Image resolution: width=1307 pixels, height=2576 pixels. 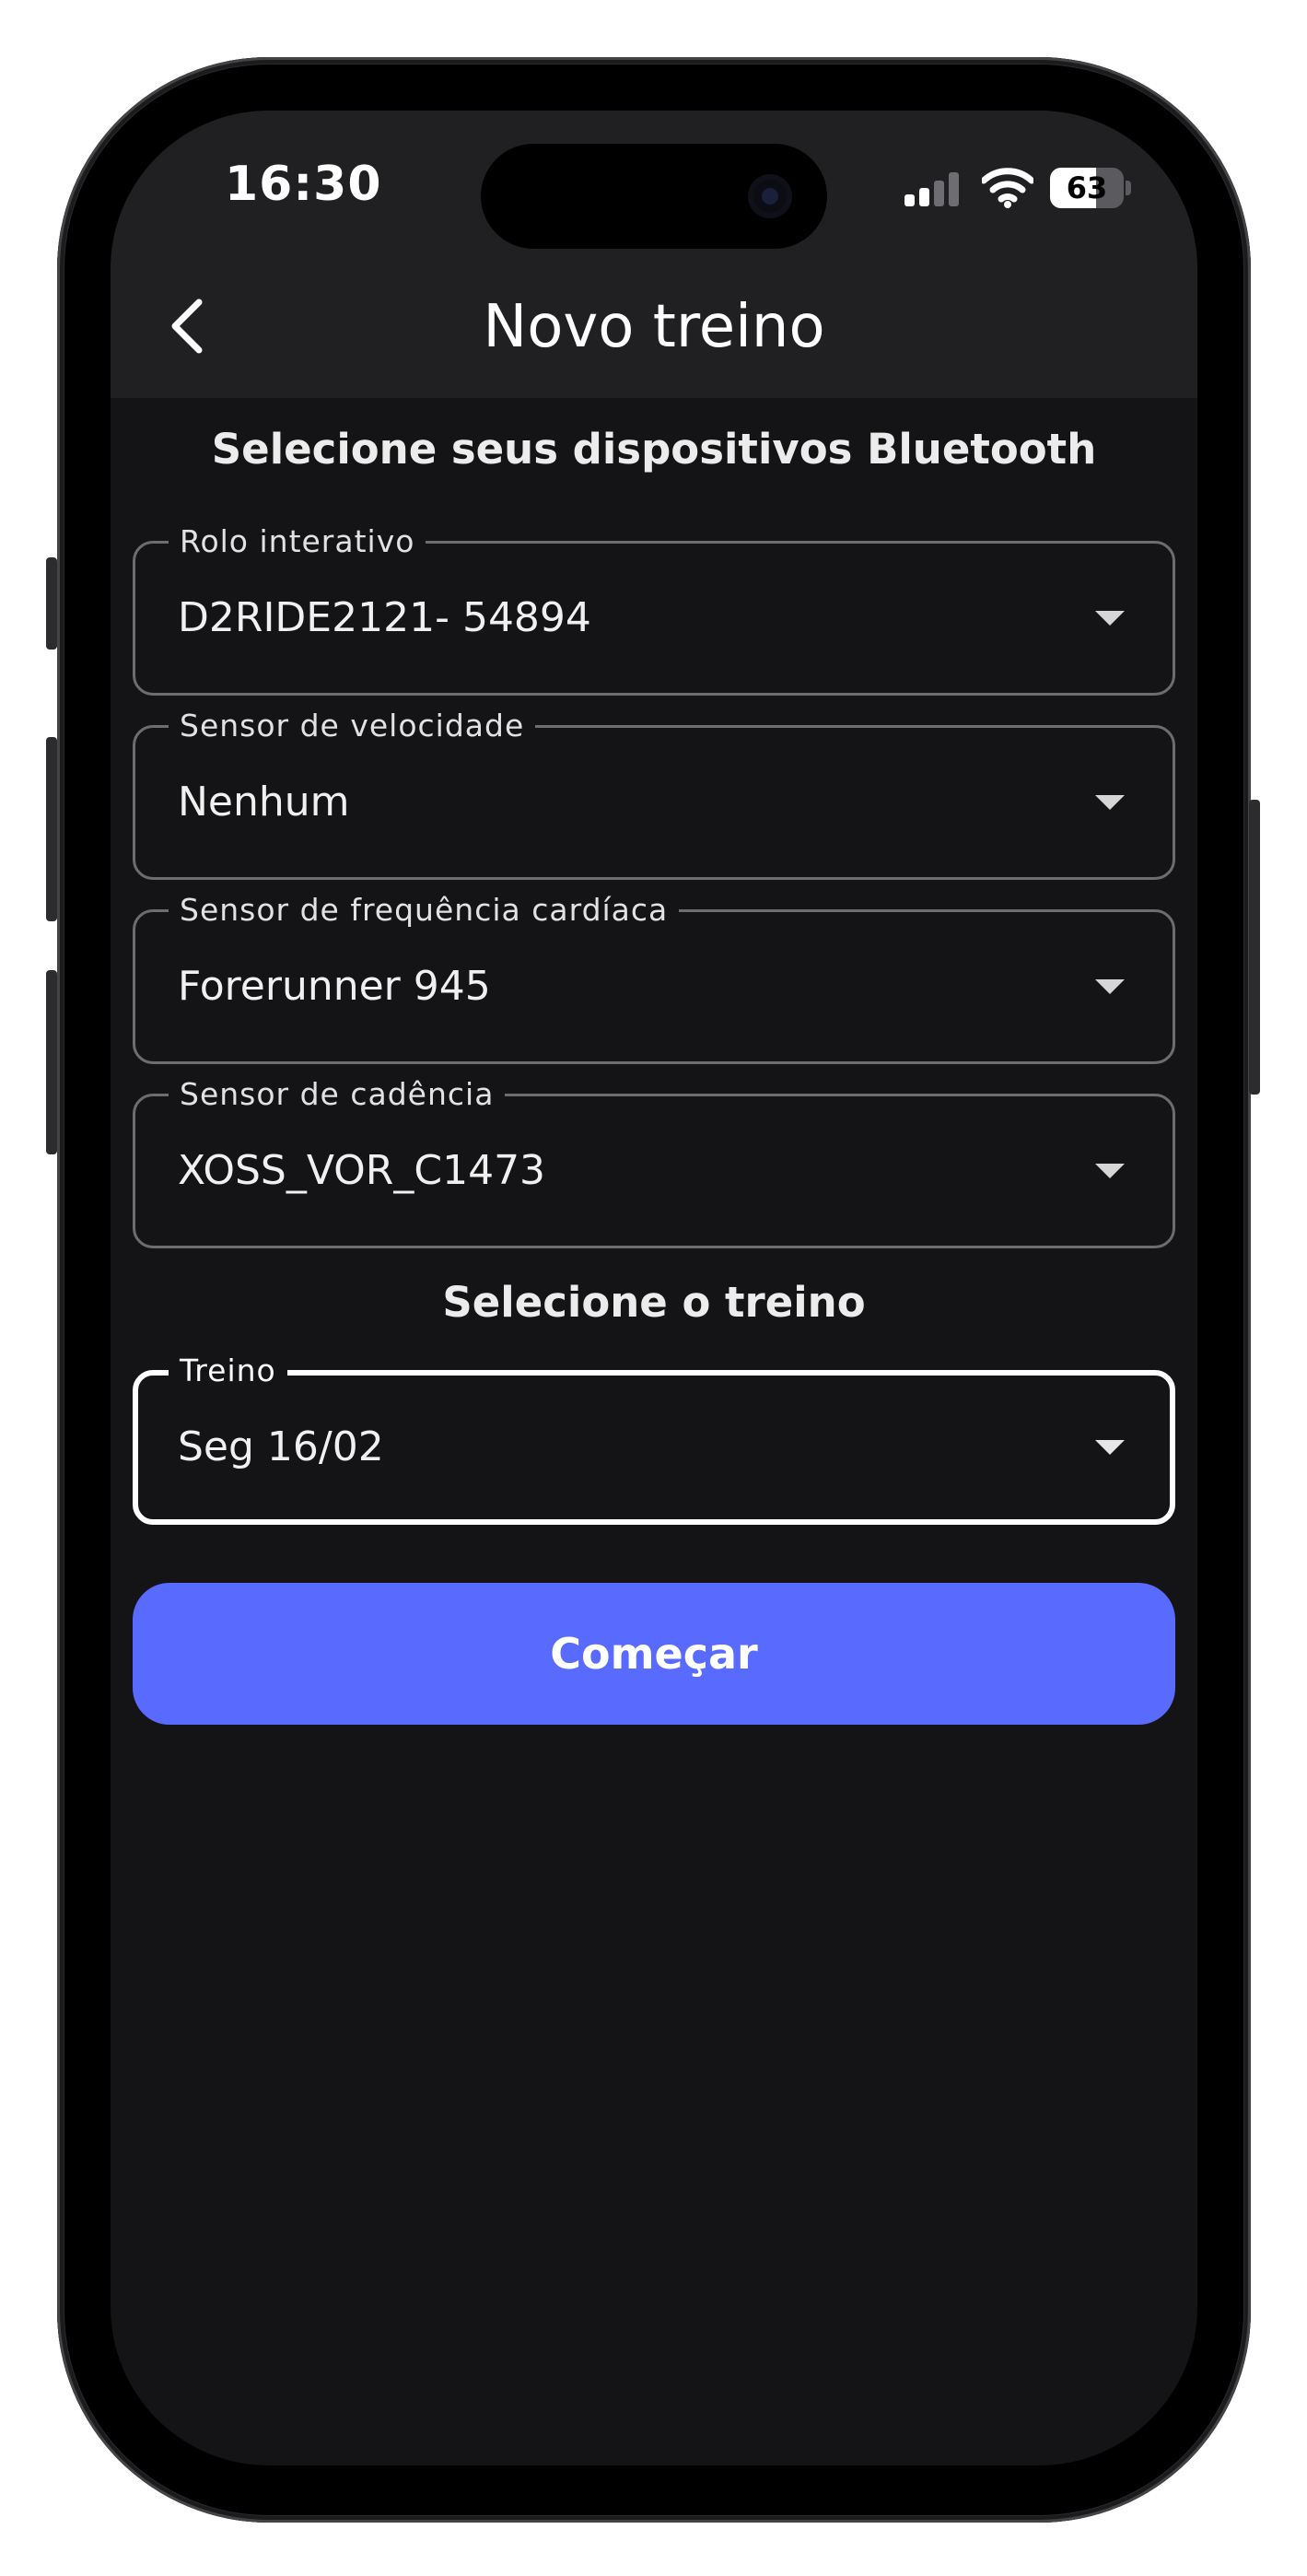 I want to click on speed-sensor-select: Sensor de velocidade Nenhum, so click(x=654, y=794).